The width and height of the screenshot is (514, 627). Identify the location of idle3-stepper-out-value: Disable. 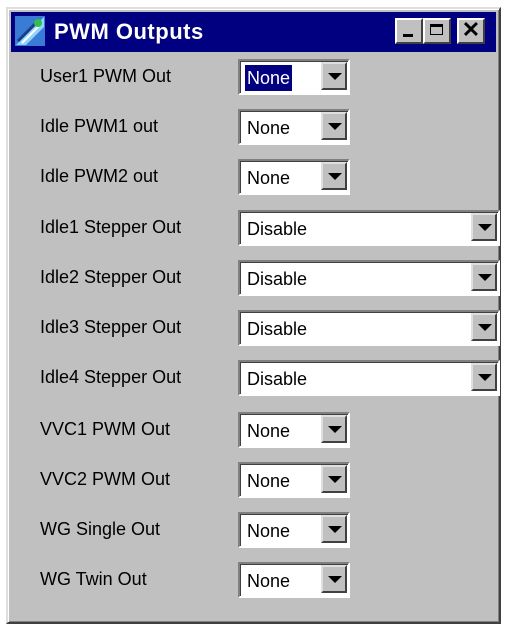
(277, 329).